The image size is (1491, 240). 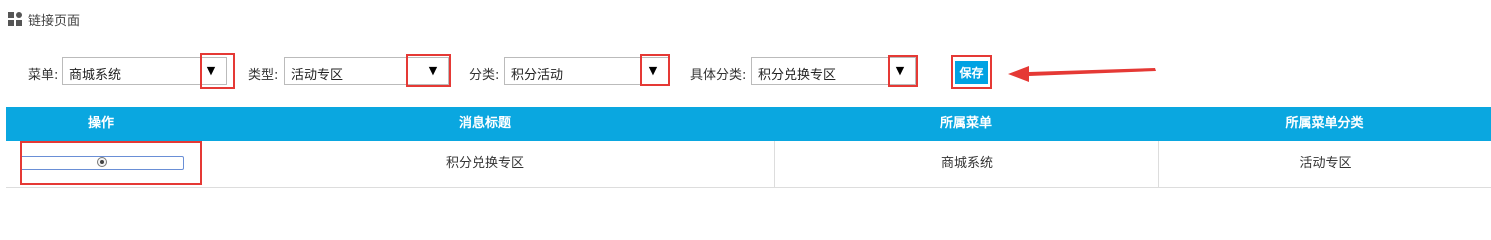 I want to click on menu-select: 商城系统 ▼, so click(x=144, y=71).